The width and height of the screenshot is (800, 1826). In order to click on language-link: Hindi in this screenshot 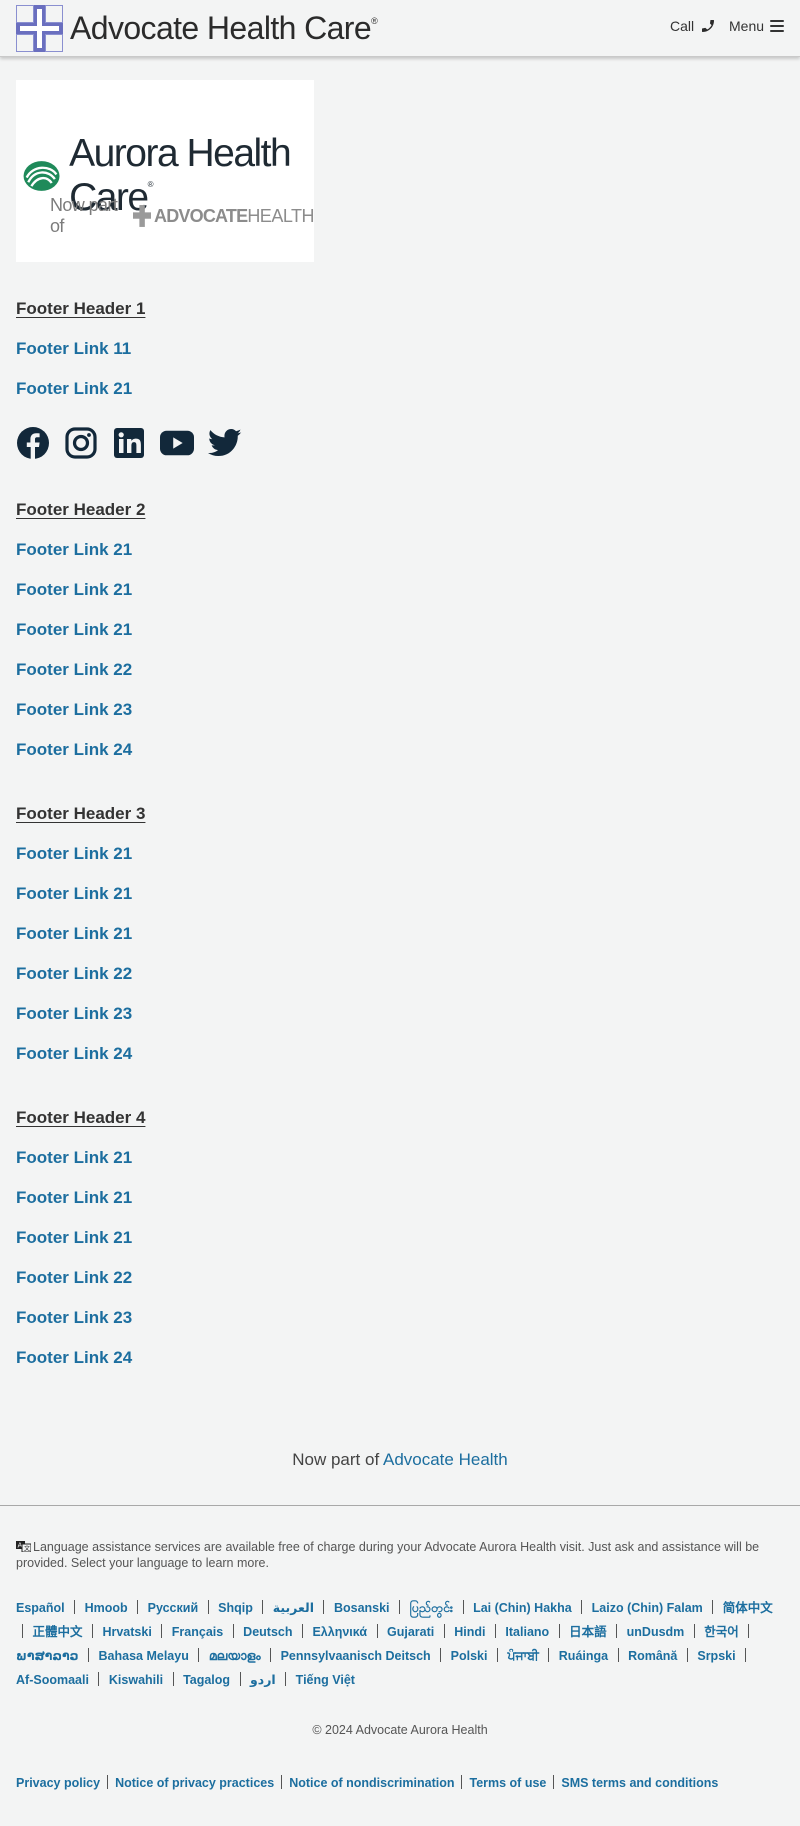, I will do `click(469, 1632)`.